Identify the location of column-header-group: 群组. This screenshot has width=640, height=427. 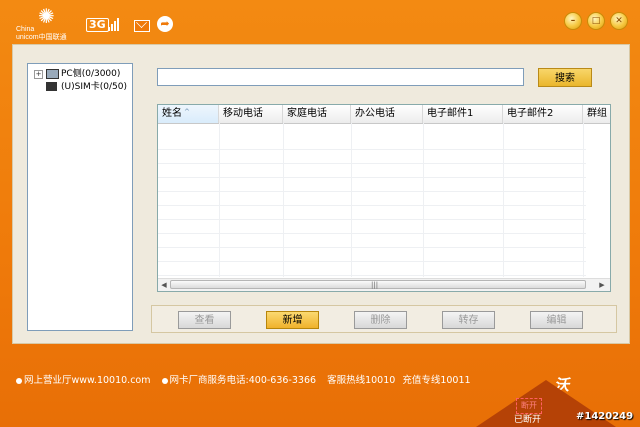
(596, 114).